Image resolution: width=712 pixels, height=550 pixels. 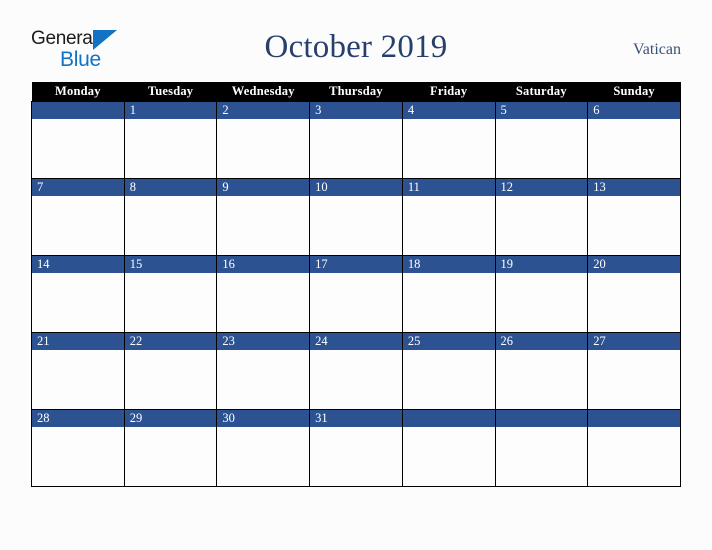 I want to click on day-number: 24, so click(x=356, y=341).